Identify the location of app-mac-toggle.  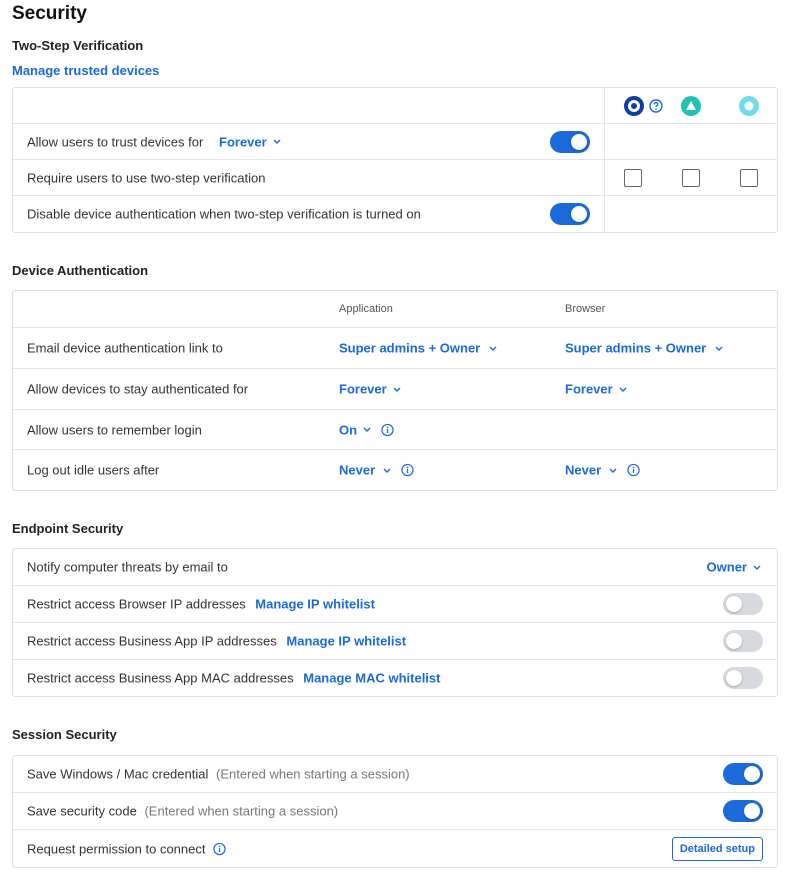
(743, 678).